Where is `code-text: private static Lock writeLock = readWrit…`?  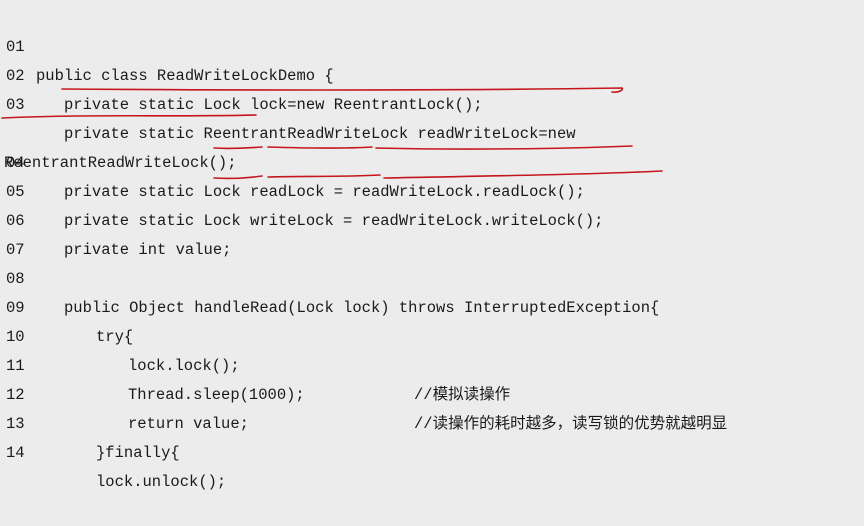
code-text: private static Lock writeLock = readWrit… is located at coordinates (334, 221).